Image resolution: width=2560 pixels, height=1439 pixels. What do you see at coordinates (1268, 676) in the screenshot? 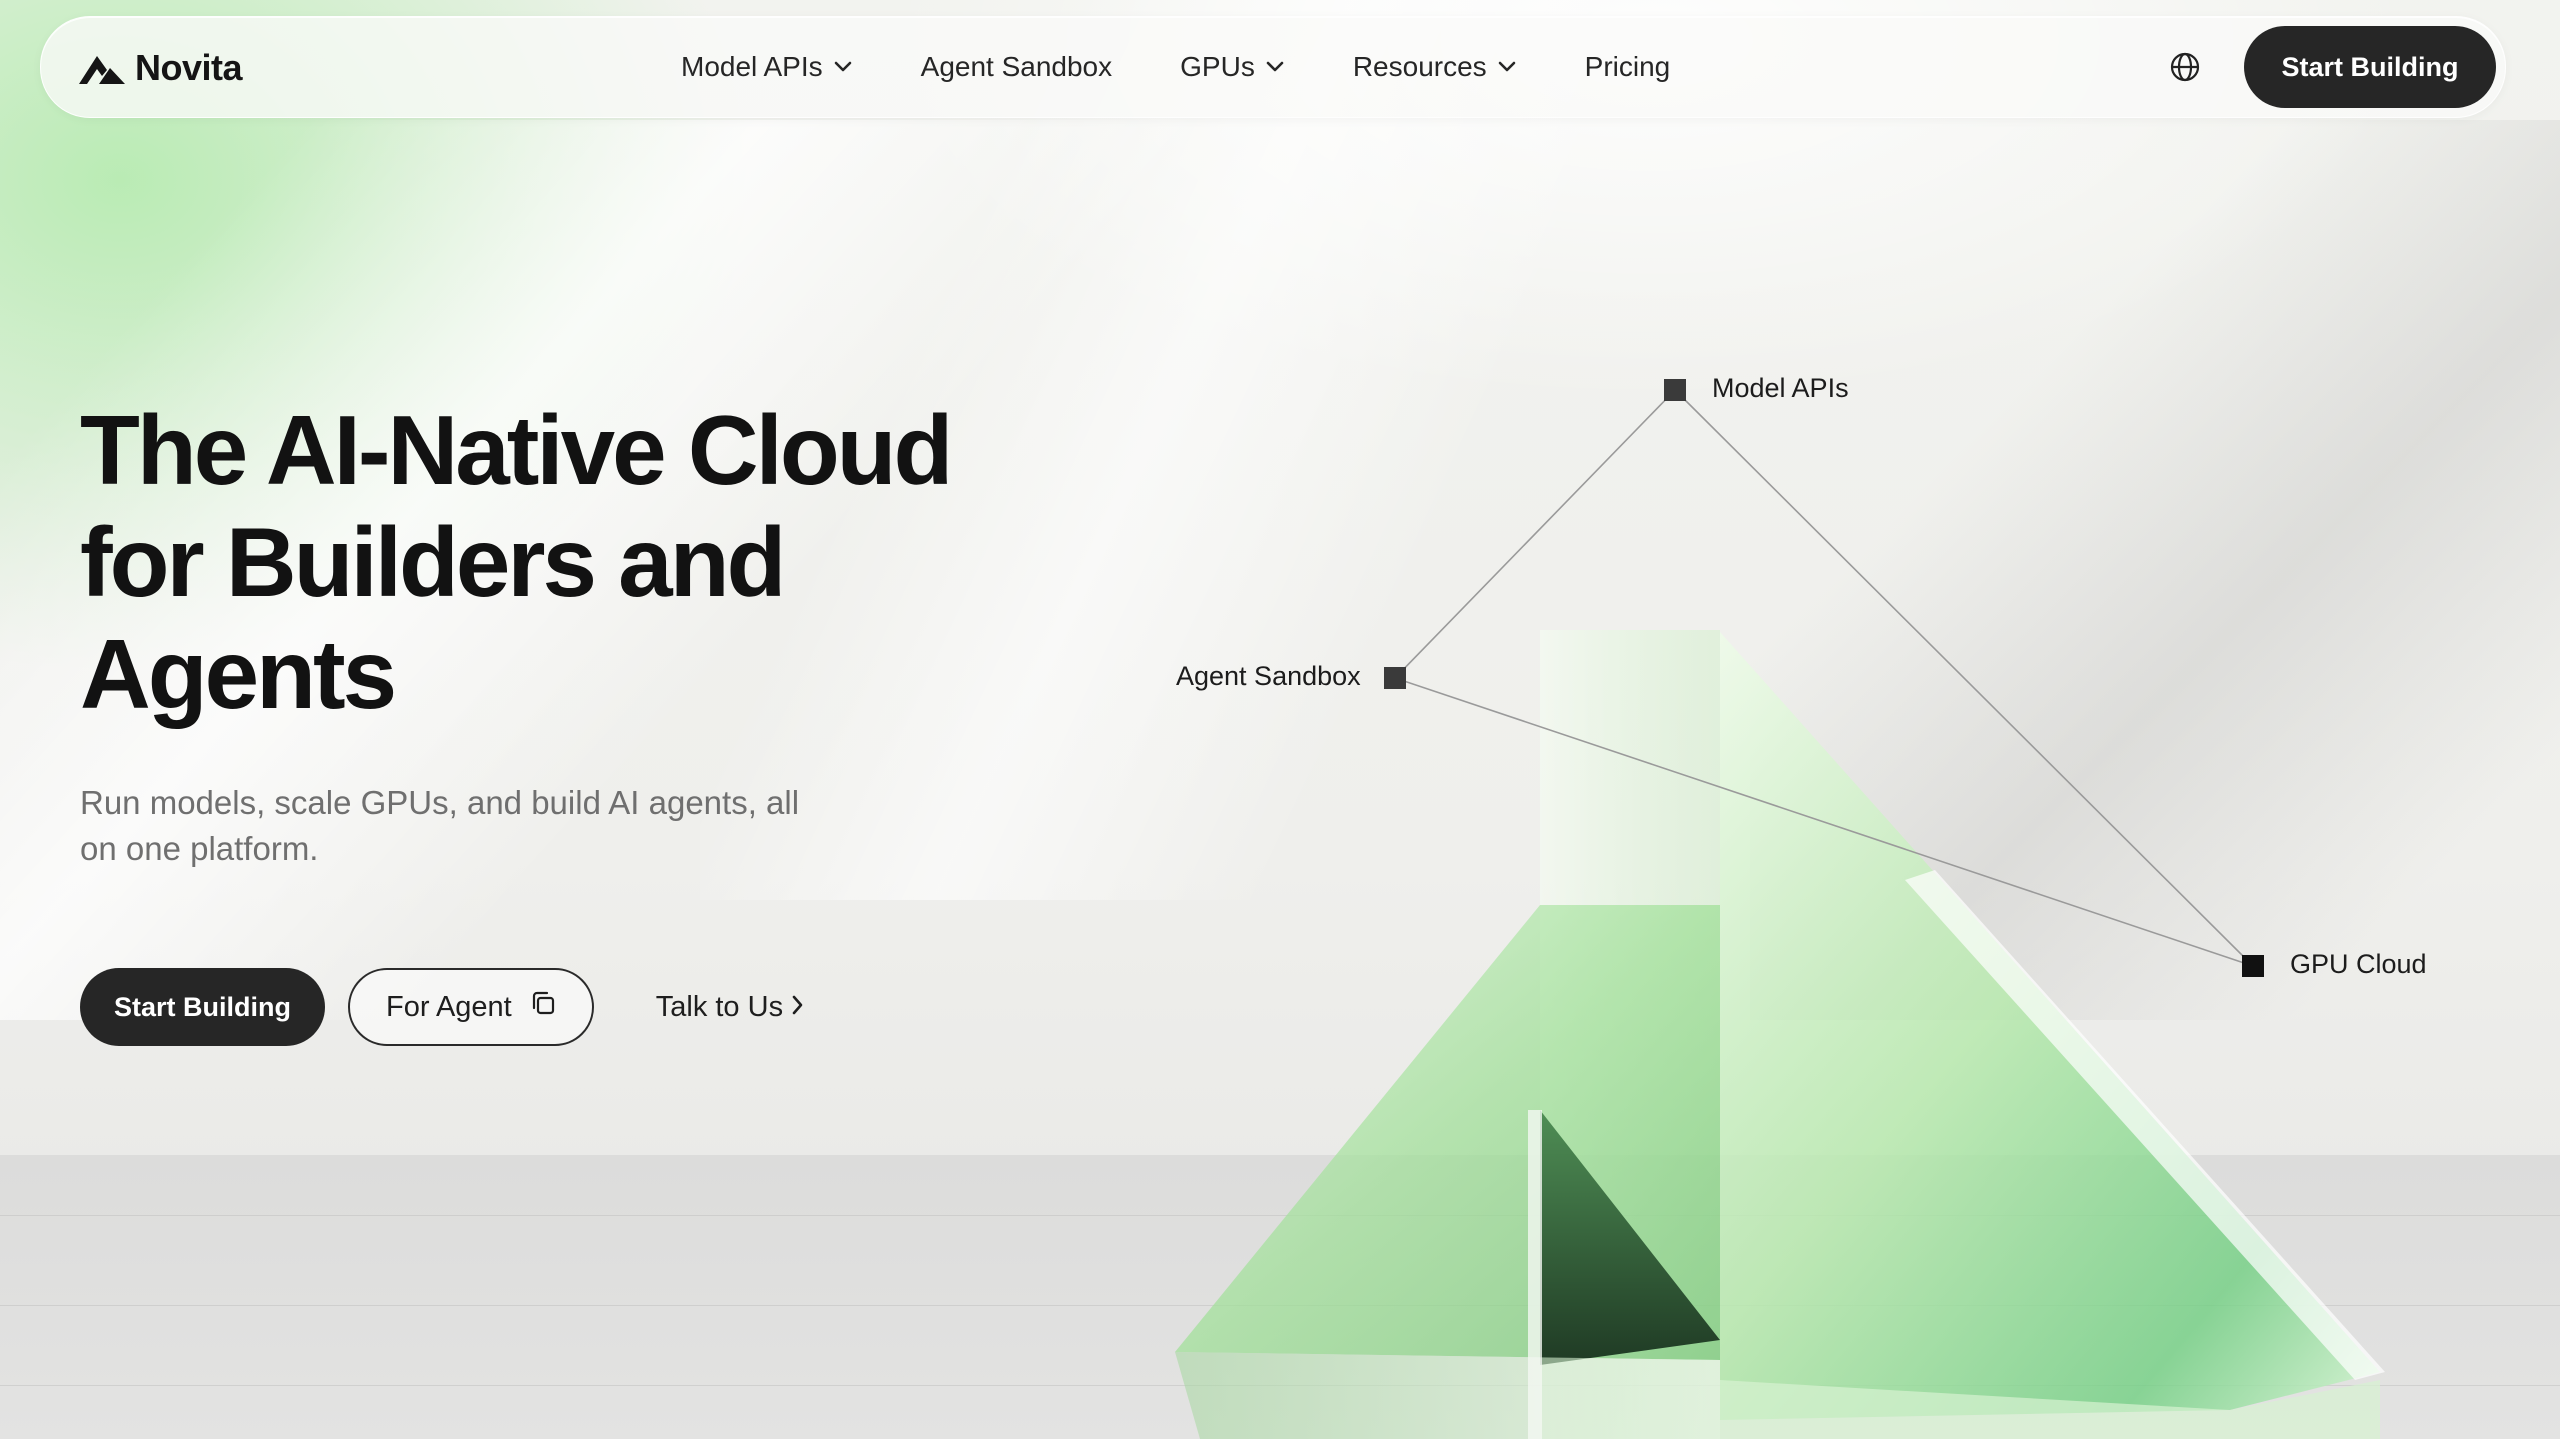
I see `node-label-agent-sandbox: Agent Sandbox` at bounding box center [1268, 676].